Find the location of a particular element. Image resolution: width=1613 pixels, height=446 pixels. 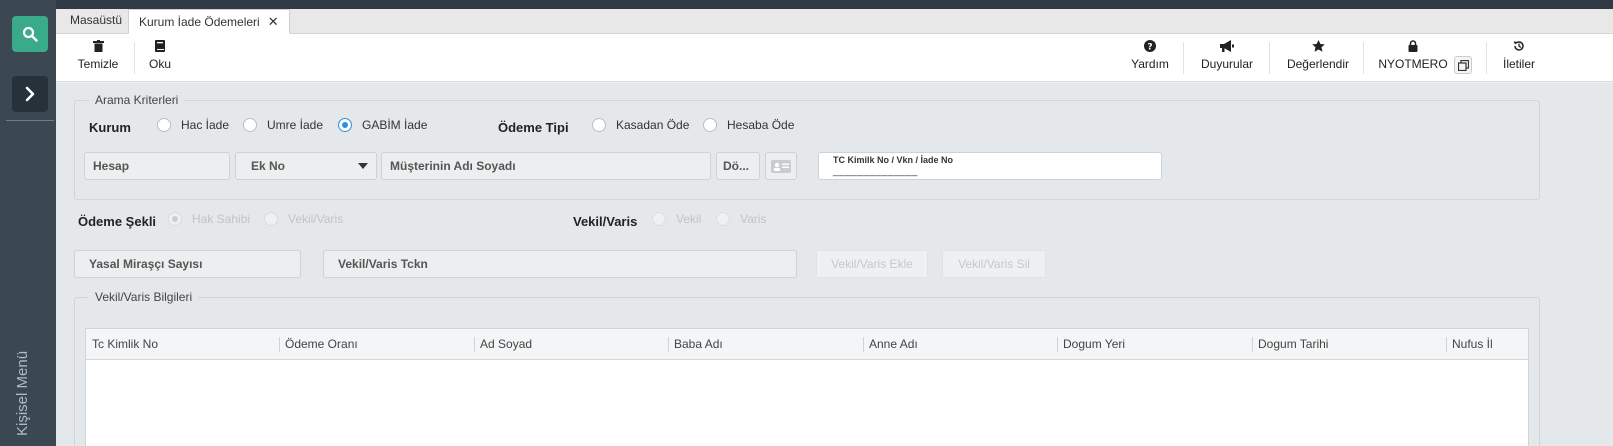

question-icon: ? is located at coordinates (1150, 48).